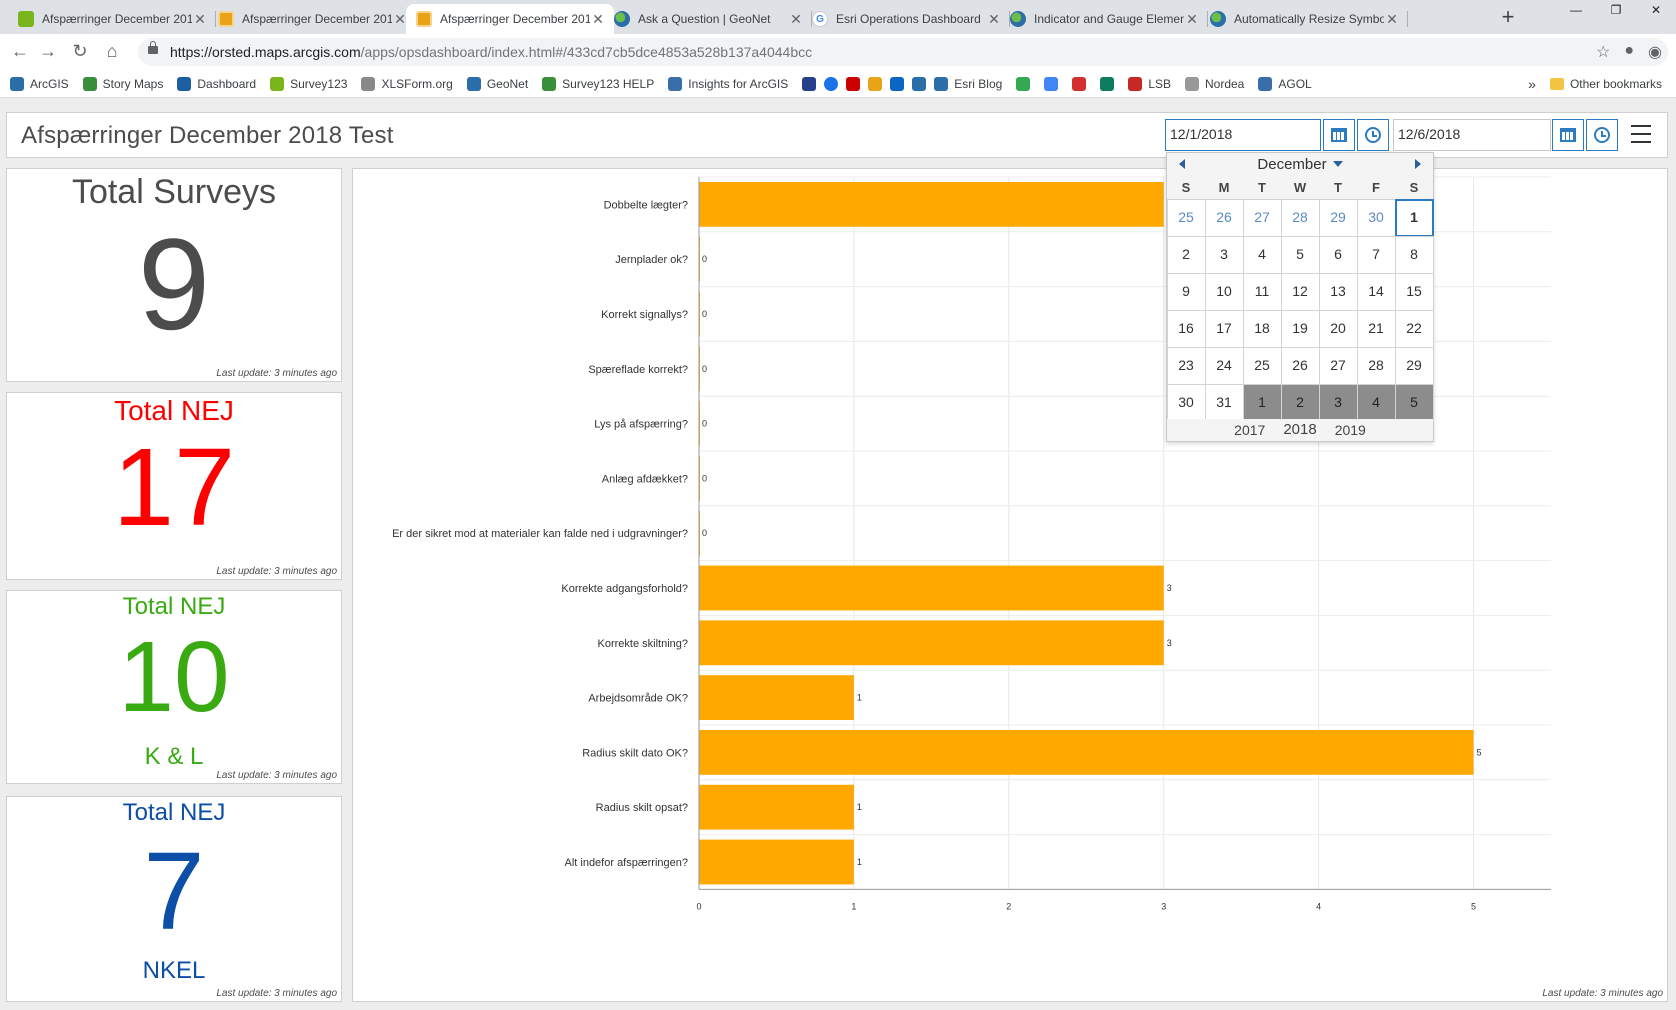  I want to click on new-tab-button: +, so click(1508, 18).